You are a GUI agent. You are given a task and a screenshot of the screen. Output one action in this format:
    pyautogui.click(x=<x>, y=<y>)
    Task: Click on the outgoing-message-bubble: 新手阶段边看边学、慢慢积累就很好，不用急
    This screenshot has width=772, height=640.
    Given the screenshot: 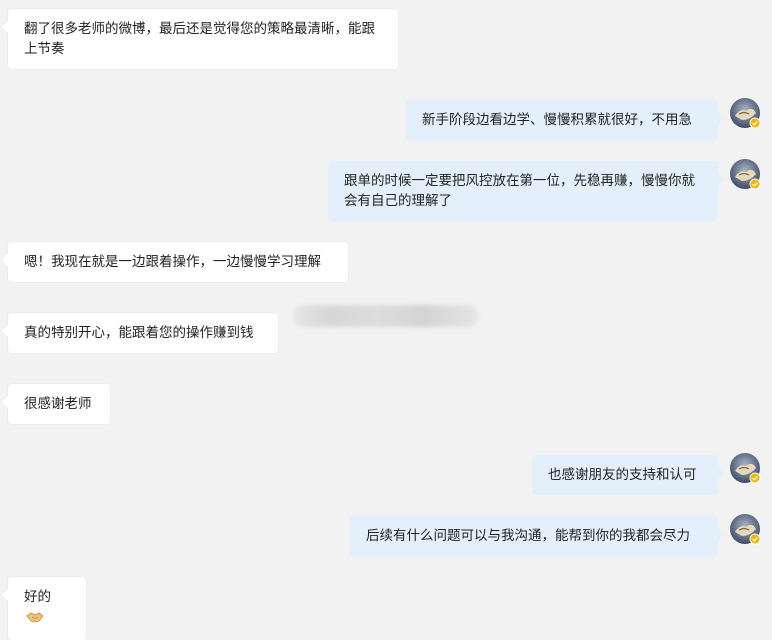 What is the action you would take?
    pyautogui.click(x=565, y=120)
    